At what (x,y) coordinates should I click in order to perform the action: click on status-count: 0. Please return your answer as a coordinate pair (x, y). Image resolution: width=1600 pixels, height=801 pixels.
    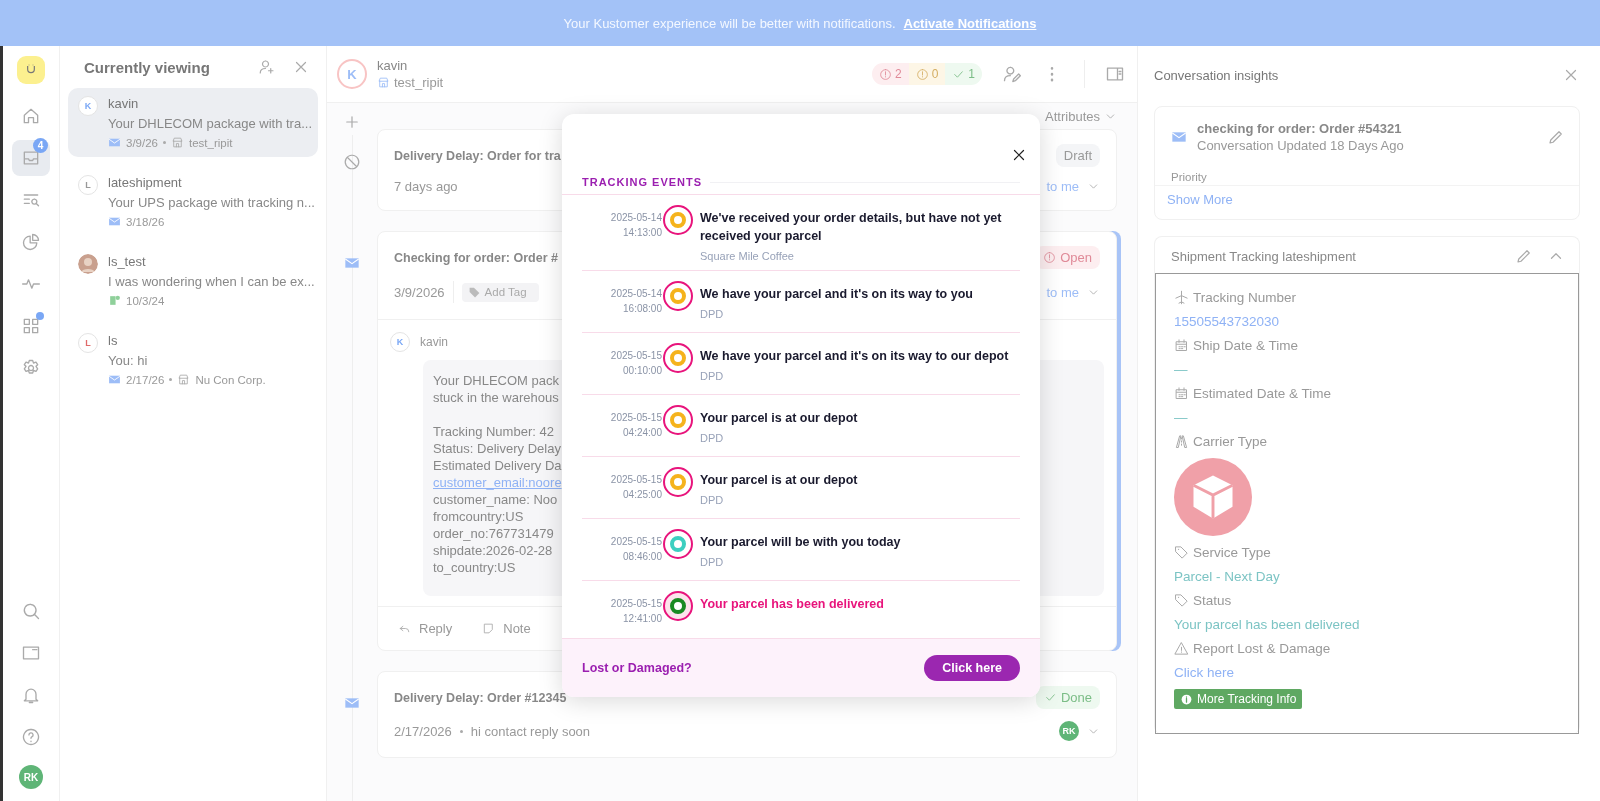
    Looking at the image, I should click on (927, 74).